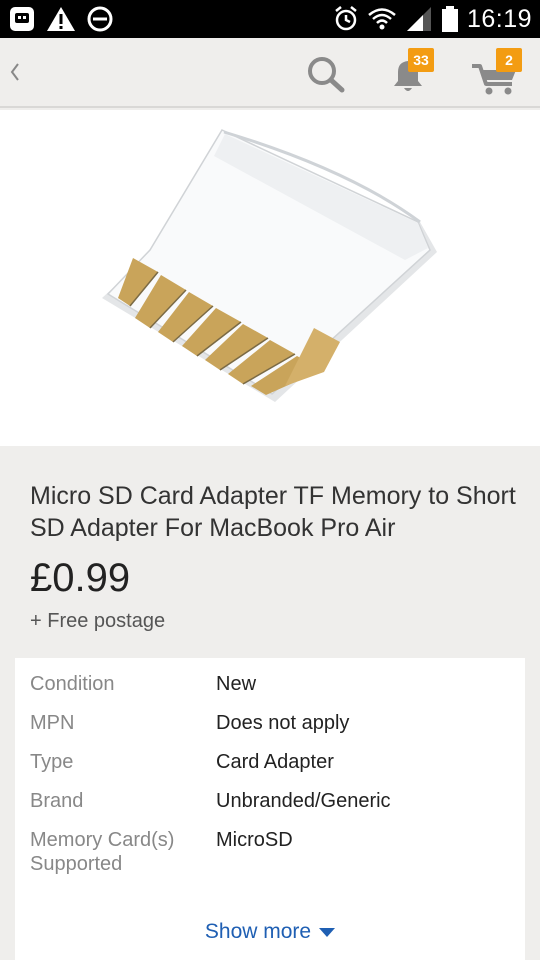  Describe the element at coordinates (382, 19) in the screenshot. I see `wifi-icon` at that location.